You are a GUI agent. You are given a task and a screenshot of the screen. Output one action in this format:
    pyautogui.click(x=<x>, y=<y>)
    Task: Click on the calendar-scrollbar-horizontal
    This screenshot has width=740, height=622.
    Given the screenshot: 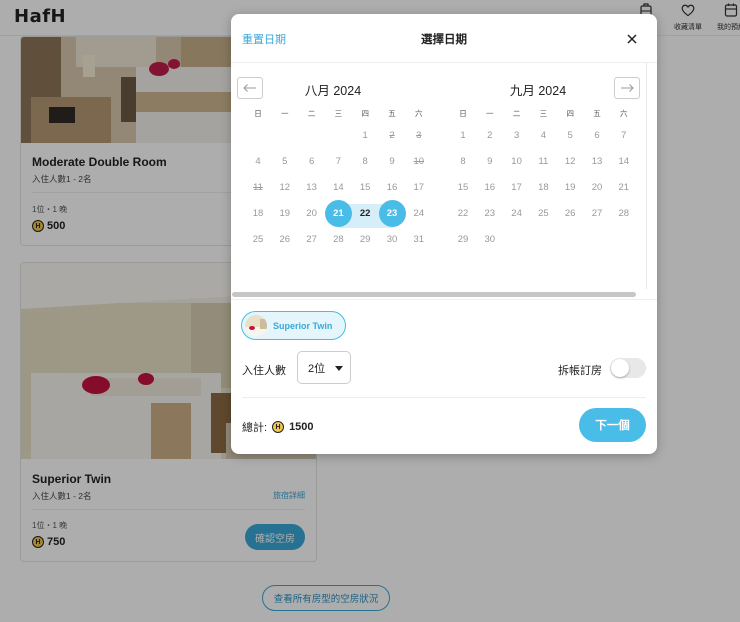 What is the action you would take?
    pyautogui.click(x=434, y=294)
    